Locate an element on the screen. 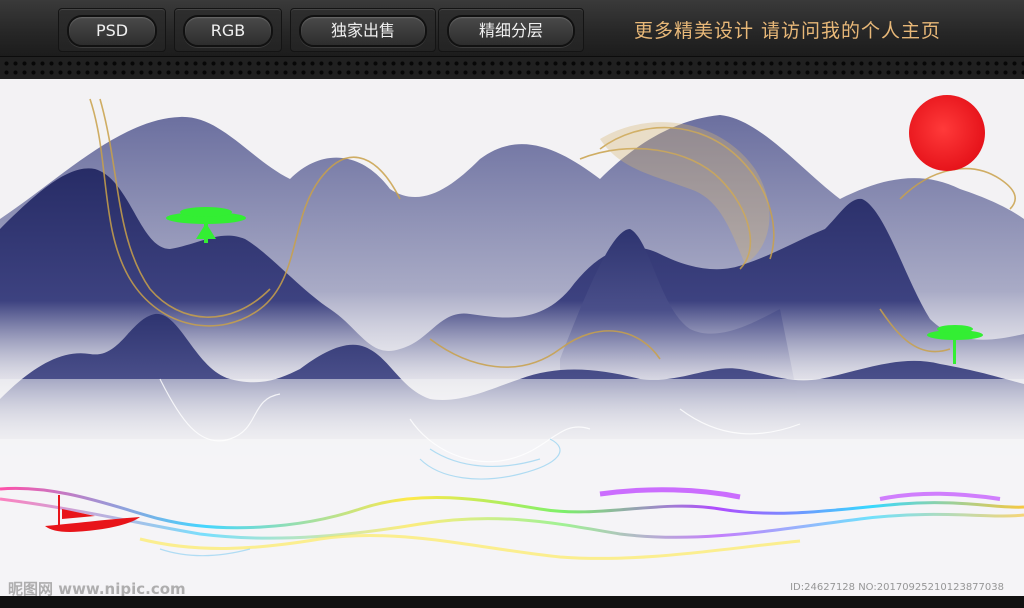 The image size is (1024, 608). tab-layered: 精细分层 is located at coordinates (511, 30).